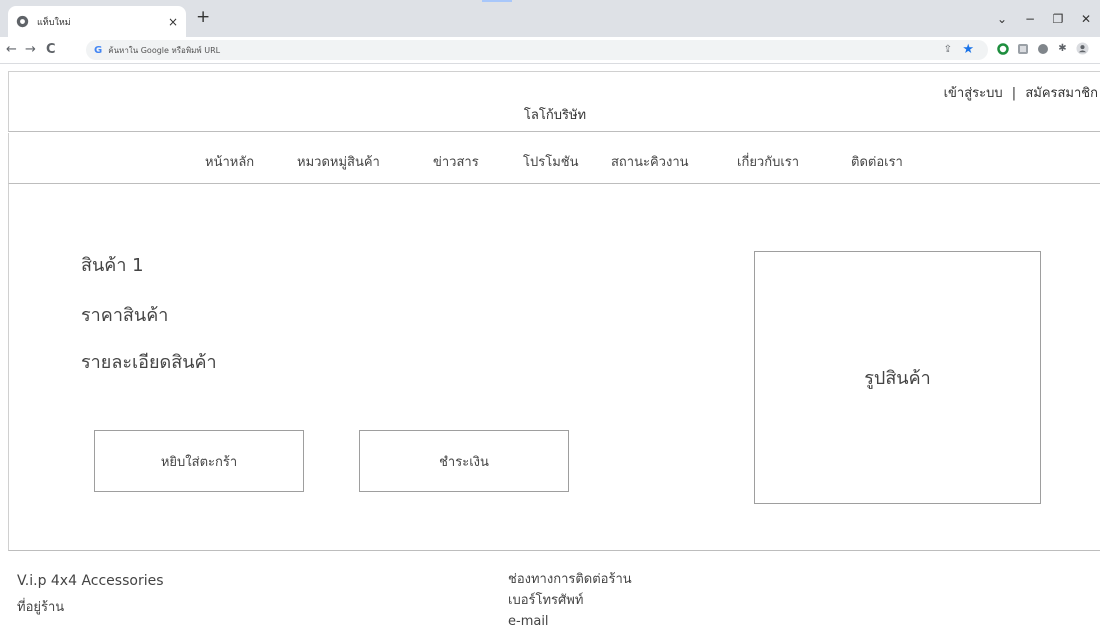 The width and height of the screenshot is (1100, 633). I want to click on forward-icon: →, so click(30, 50).